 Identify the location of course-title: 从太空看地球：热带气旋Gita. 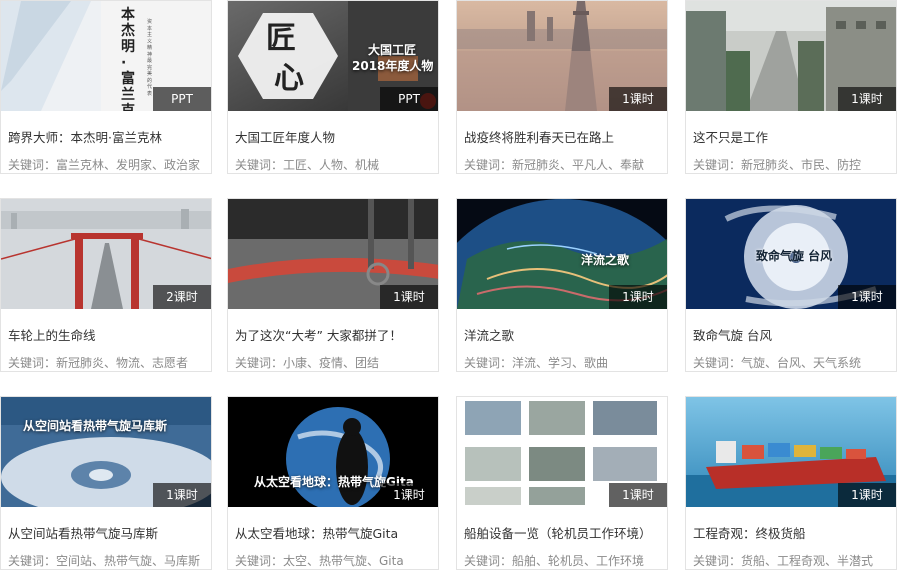
(334, 532).